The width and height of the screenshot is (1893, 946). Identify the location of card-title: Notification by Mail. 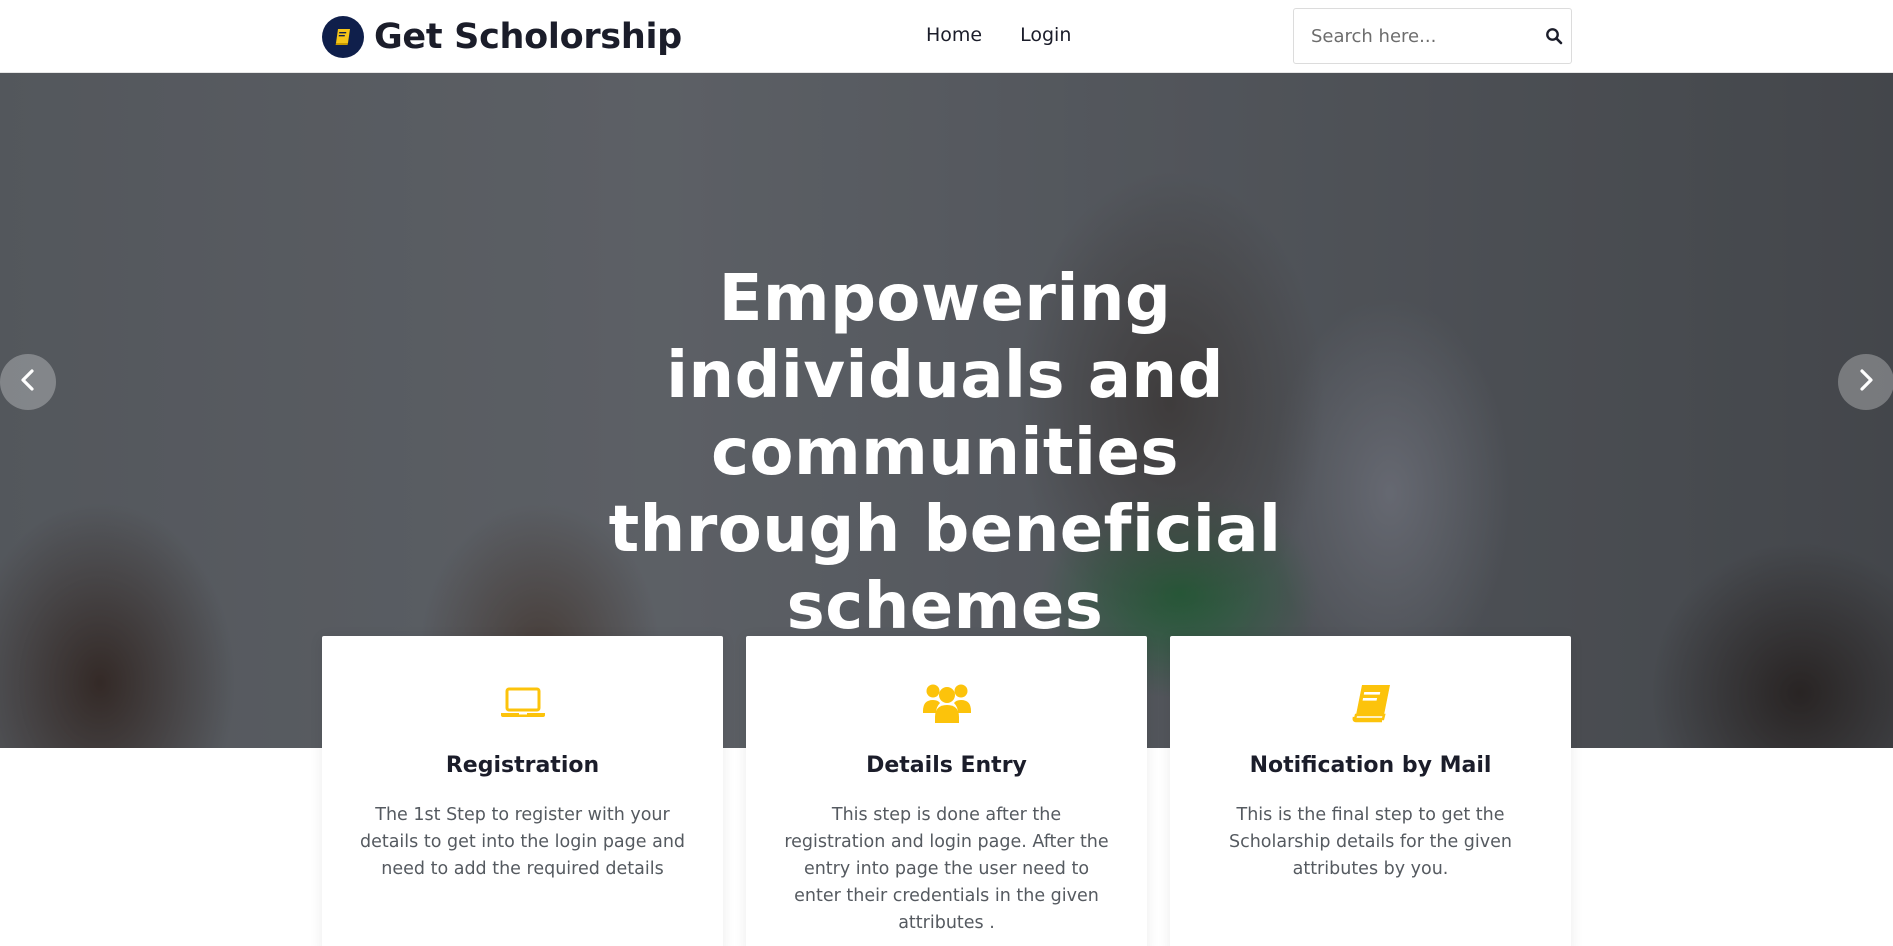
(1370, 765).